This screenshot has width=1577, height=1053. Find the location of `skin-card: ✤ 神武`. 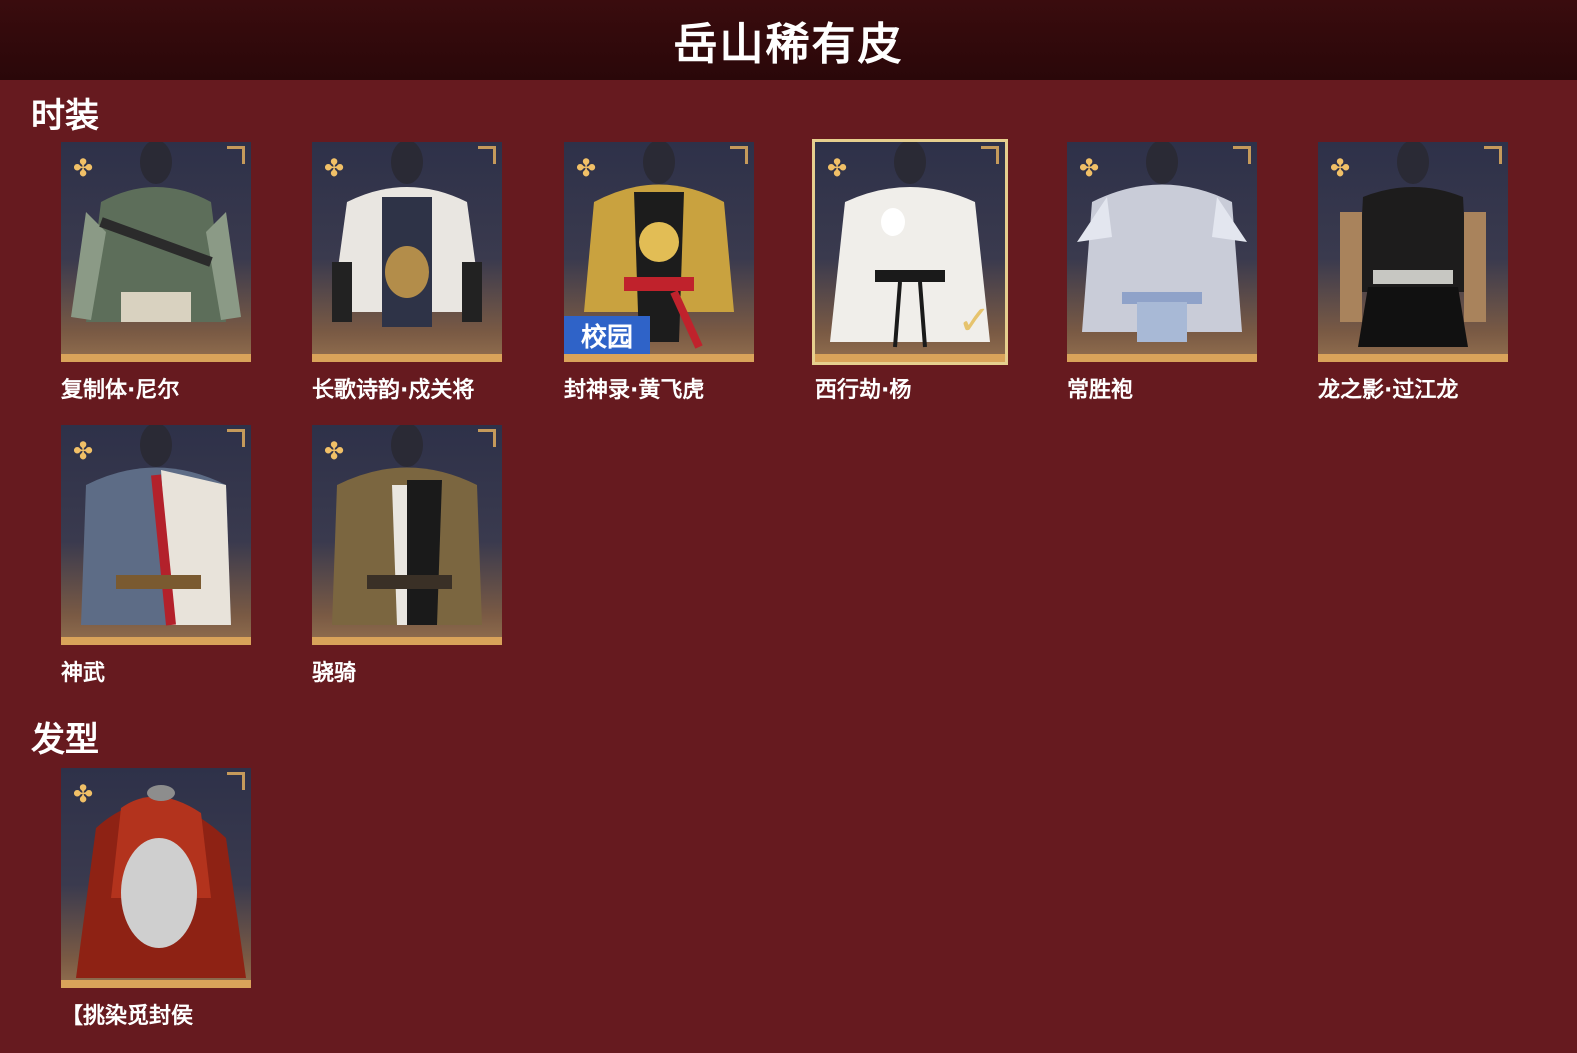

skin-card: ✤ 神武 is located at coordinates (156, 556).